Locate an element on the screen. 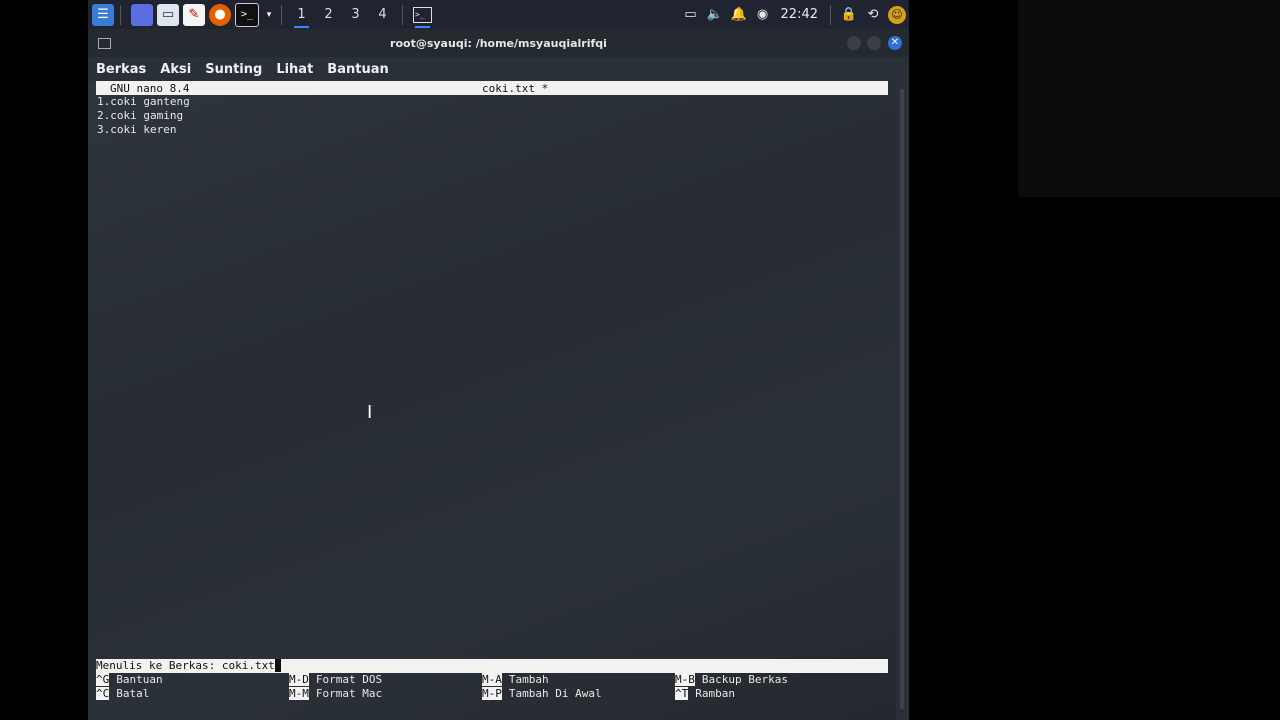 The width and height of the screenshot is (1280, 720). shortcut-label: Ramban is located at coordinates (715, 693).